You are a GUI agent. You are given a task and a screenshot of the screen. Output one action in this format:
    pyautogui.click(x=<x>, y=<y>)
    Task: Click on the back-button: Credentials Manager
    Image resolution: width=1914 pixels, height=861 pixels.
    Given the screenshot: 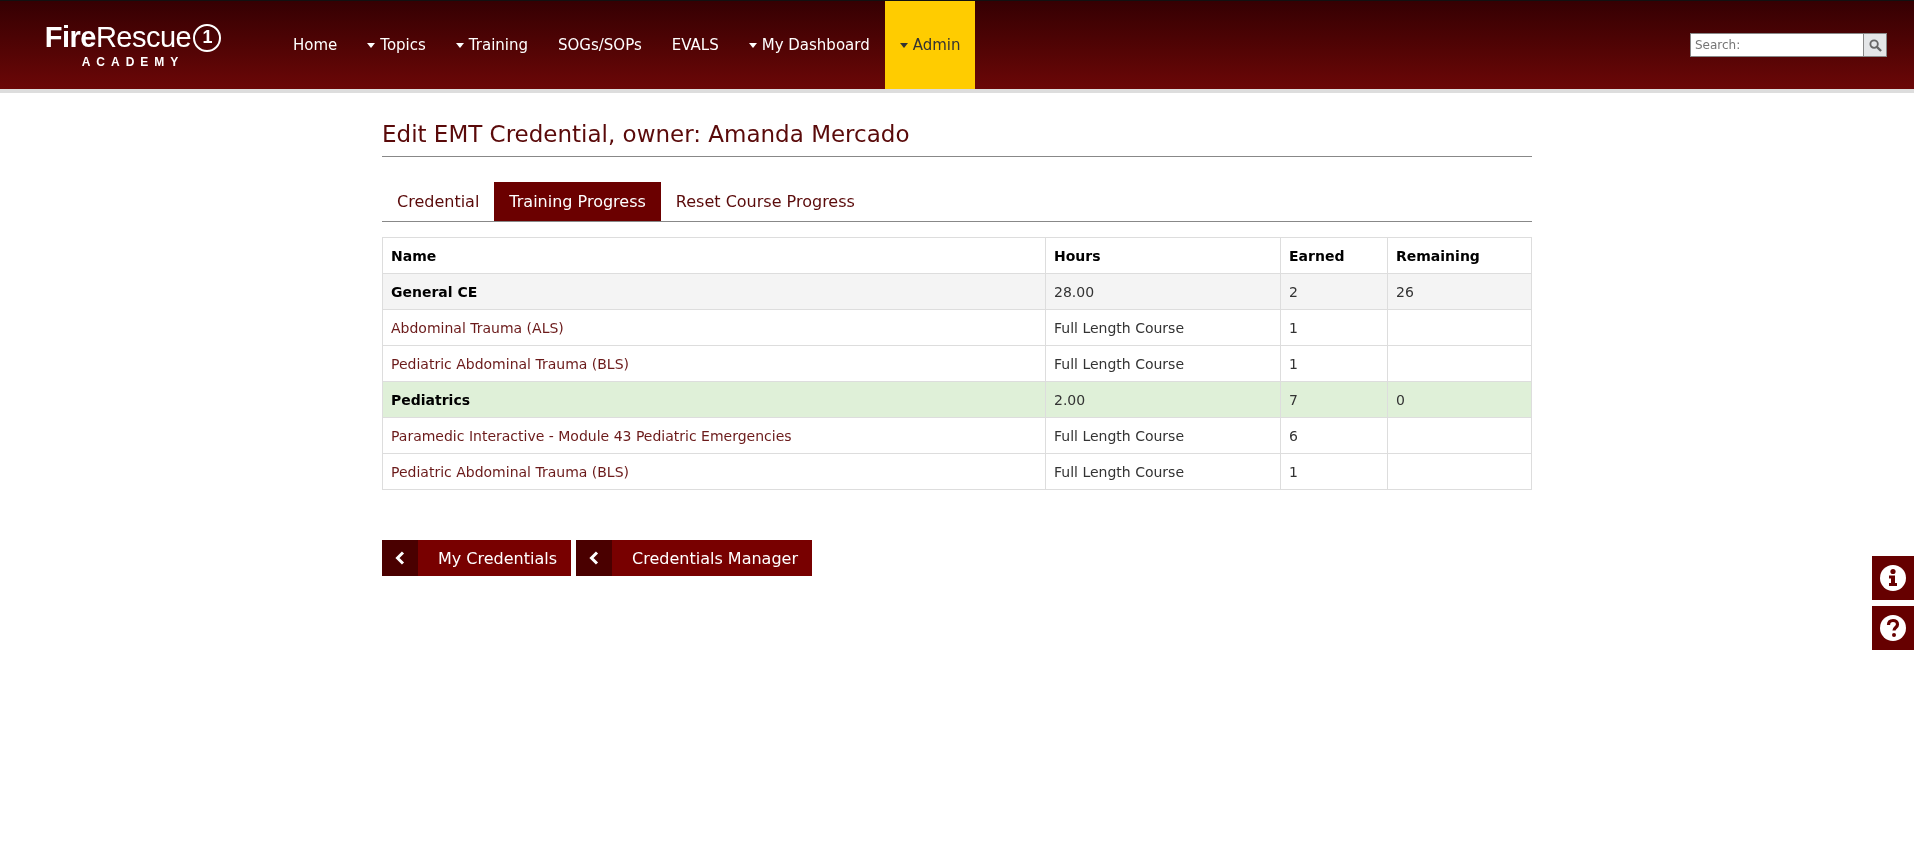 What is the action you would take?
    pyautogui.click(x=694, y=558)
    